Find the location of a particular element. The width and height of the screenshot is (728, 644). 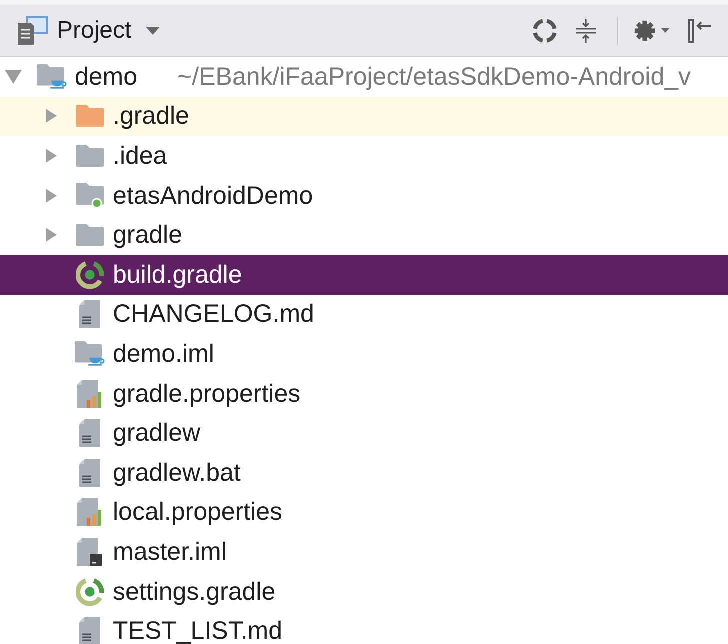

gear-icon is located at coordinates (645, 31).